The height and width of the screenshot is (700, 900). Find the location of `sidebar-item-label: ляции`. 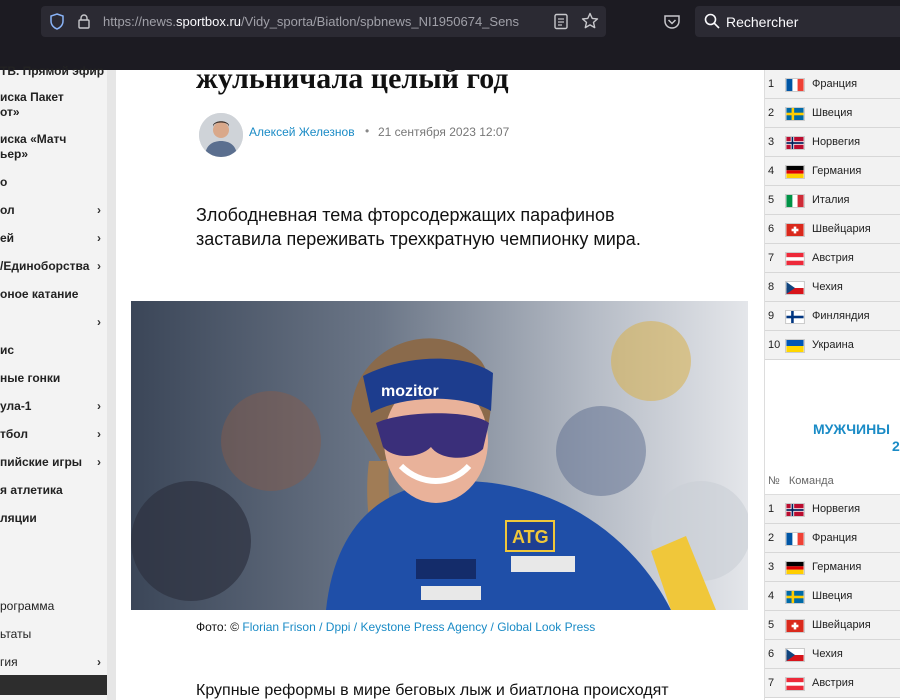

sidebar-item-label: ляции is located at coordinates (18, 518).